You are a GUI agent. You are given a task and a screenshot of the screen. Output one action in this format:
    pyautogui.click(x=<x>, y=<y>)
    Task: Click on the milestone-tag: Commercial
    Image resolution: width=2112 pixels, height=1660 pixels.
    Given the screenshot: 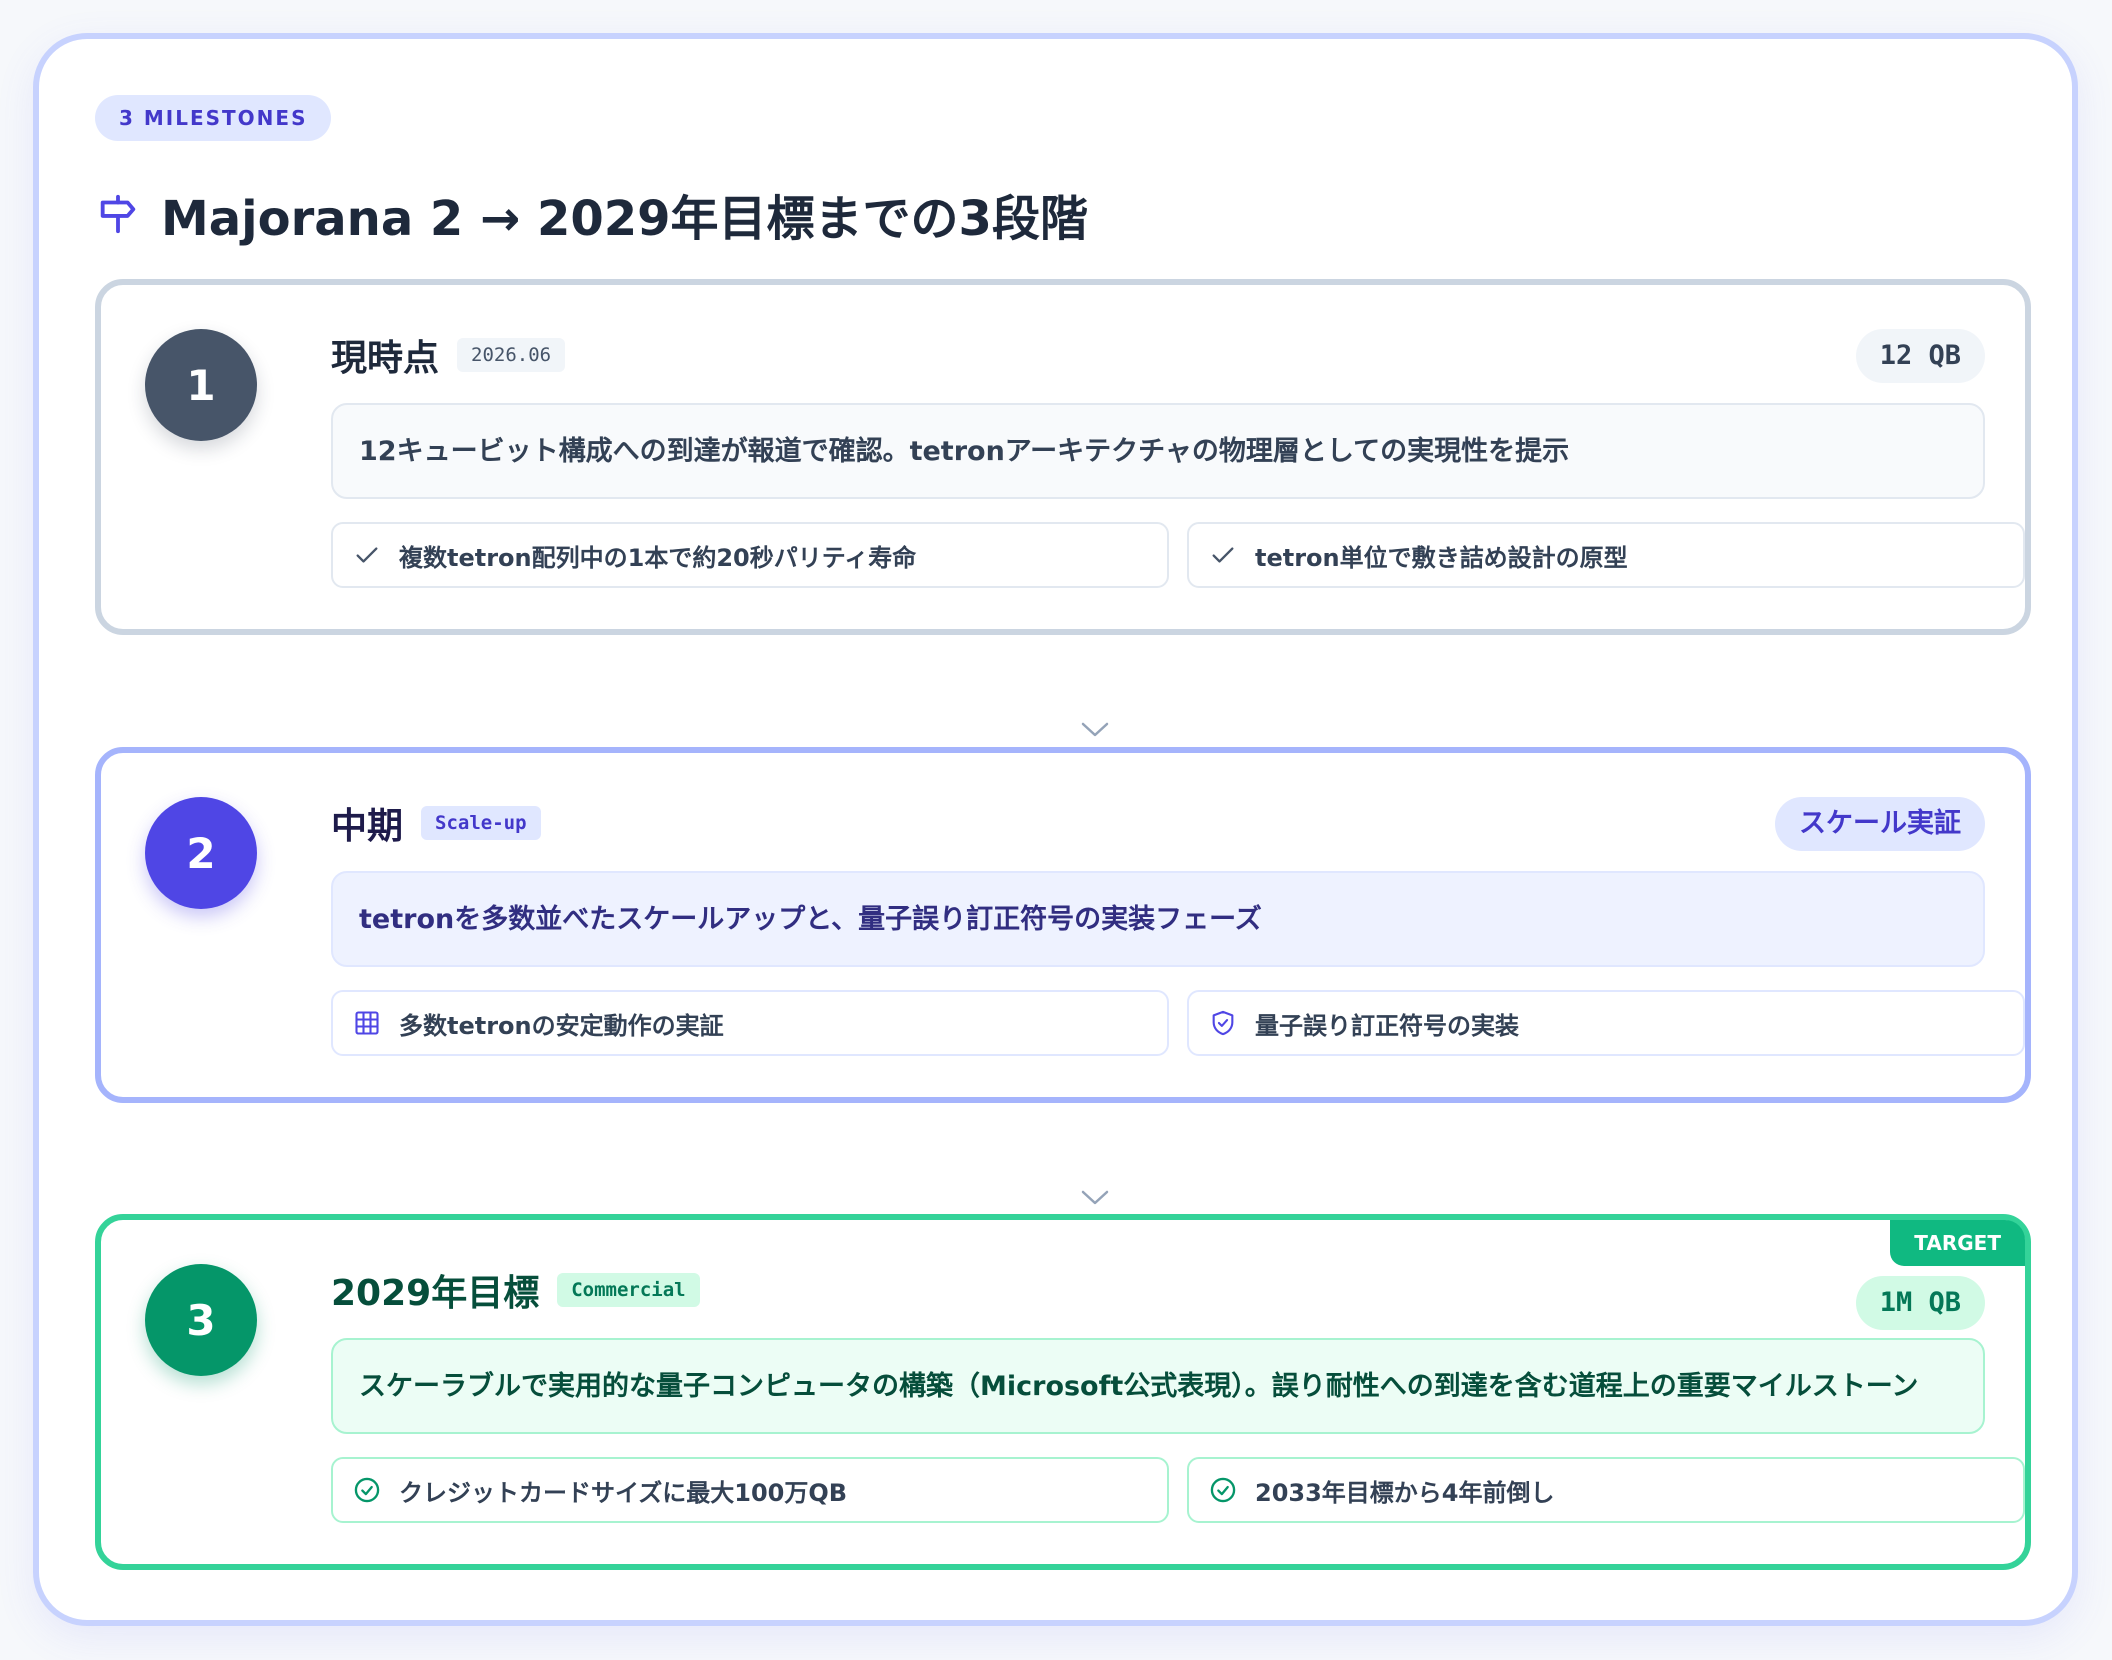 What is the action you would take?
    pyautogui.click(x=628, y=1290)
    